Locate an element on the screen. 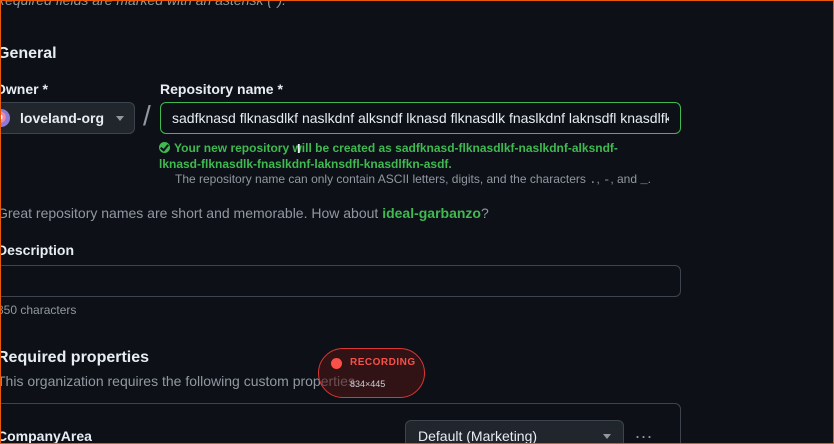 The width and height of the screenshot is (834, 444). owner-label: Owner * is located at coordinates (24, 89).